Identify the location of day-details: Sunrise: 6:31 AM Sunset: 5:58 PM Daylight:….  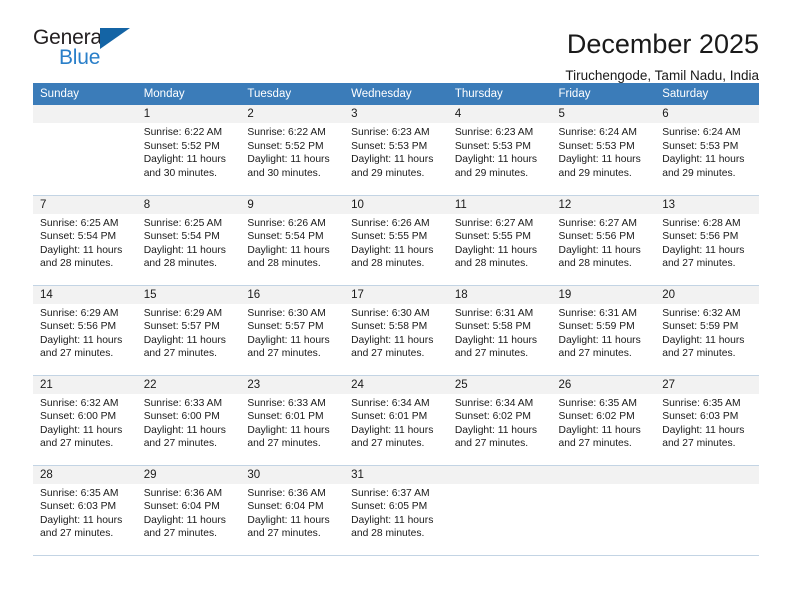
(500, 332).